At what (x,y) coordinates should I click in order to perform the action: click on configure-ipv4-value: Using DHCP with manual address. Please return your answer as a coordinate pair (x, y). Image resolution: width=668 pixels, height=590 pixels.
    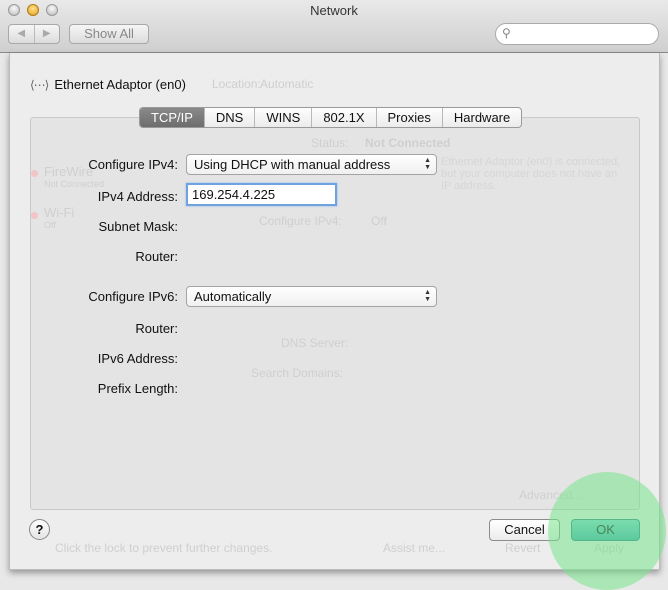
    Looking at the image, I should click on (292, 164).